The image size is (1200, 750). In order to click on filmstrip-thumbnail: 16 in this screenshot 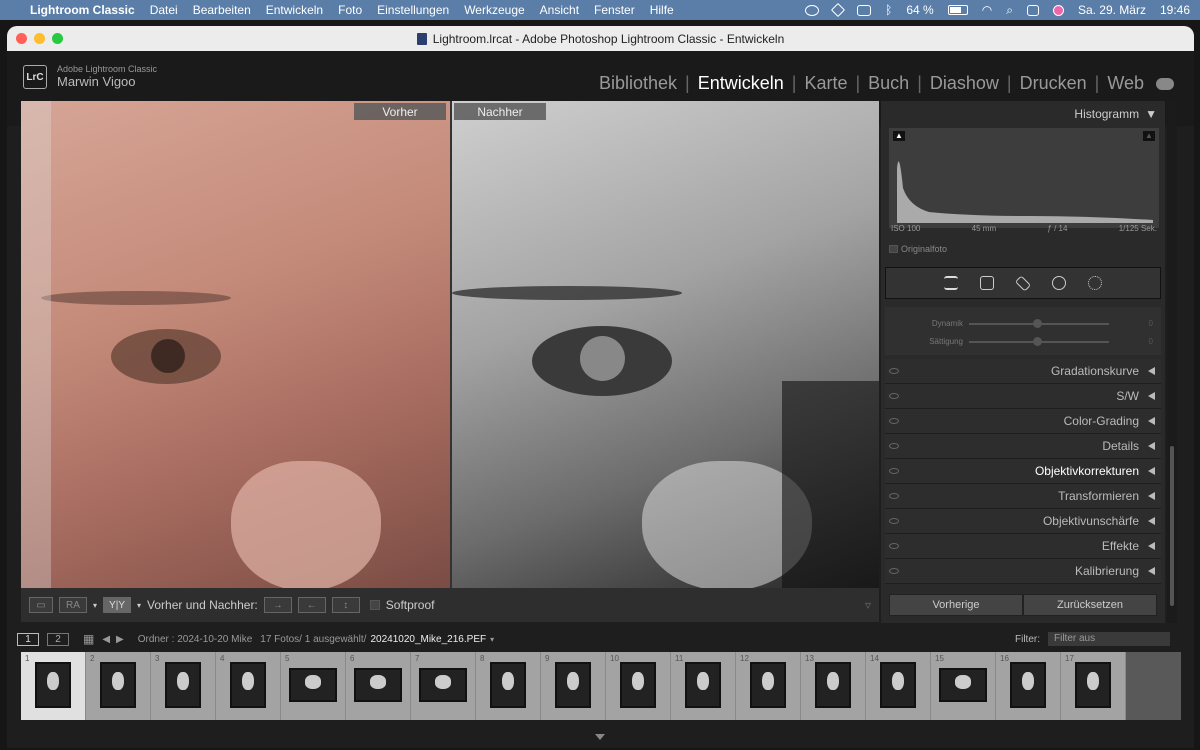, I will do `click(1028, 686)`.